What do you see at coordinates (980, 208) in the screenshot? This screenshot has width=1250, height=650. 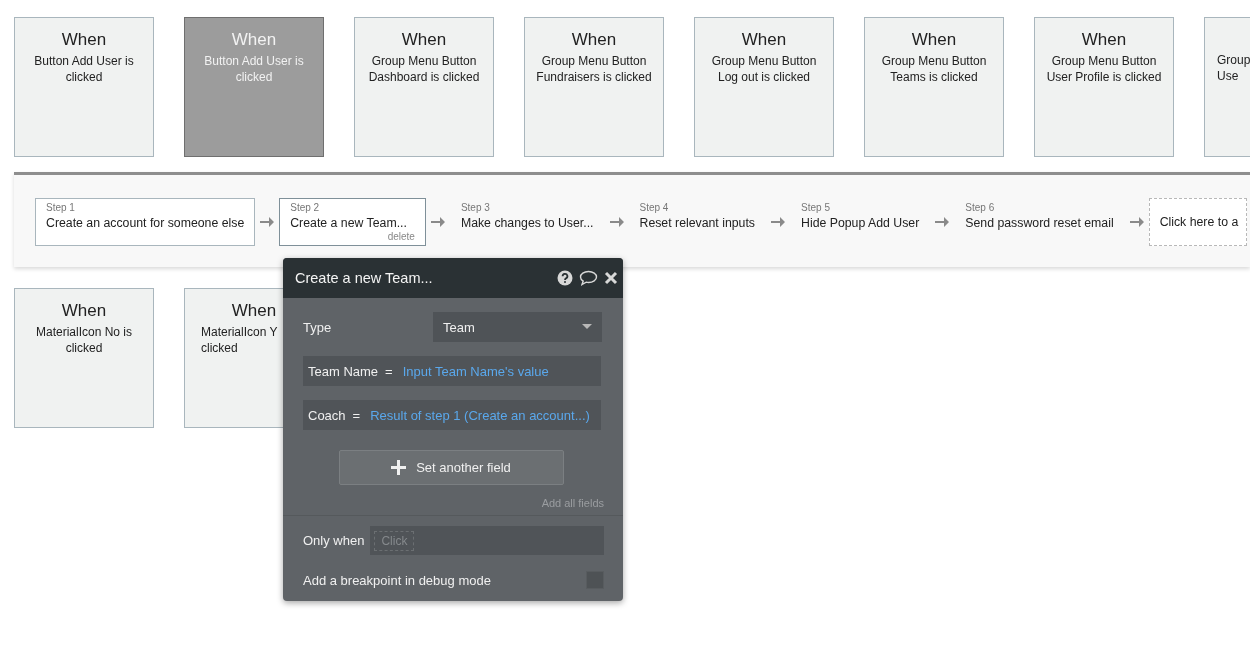 I see `step-number: Step 6` at bounding box center [980, 208].